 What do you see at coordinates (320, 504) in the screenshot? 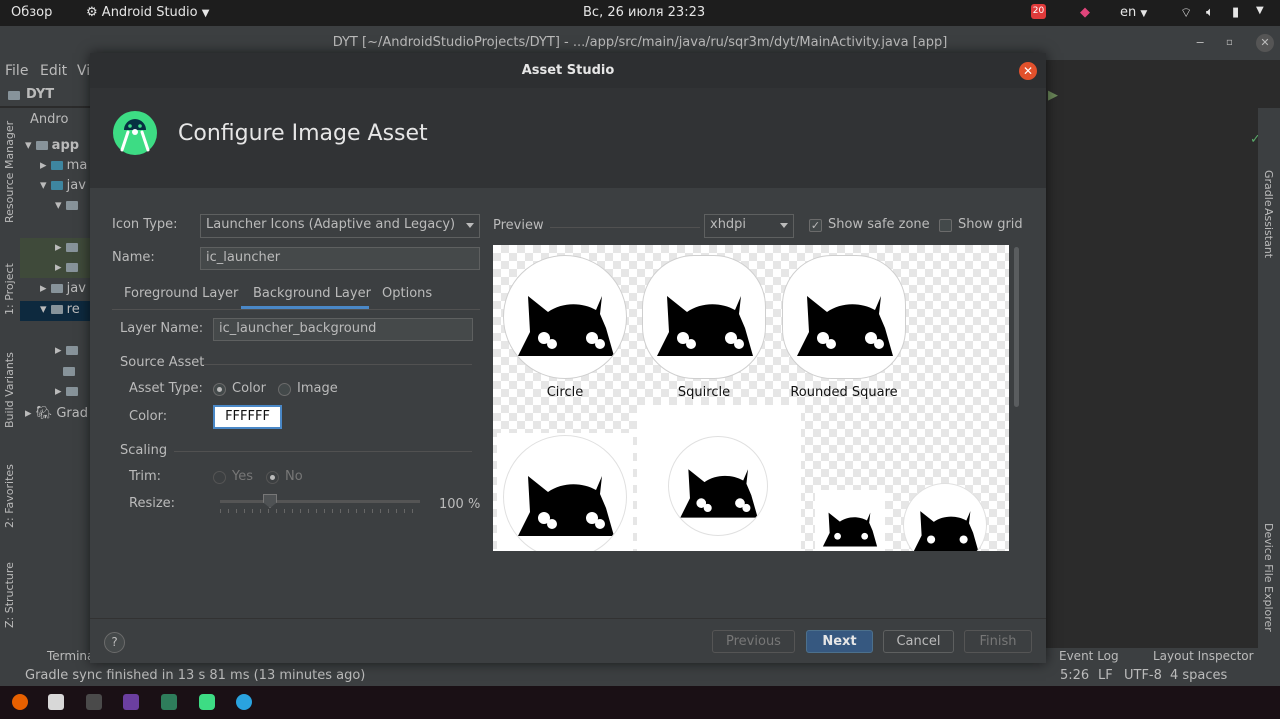
I see `resize-slider` at bounding box center [320, 504].